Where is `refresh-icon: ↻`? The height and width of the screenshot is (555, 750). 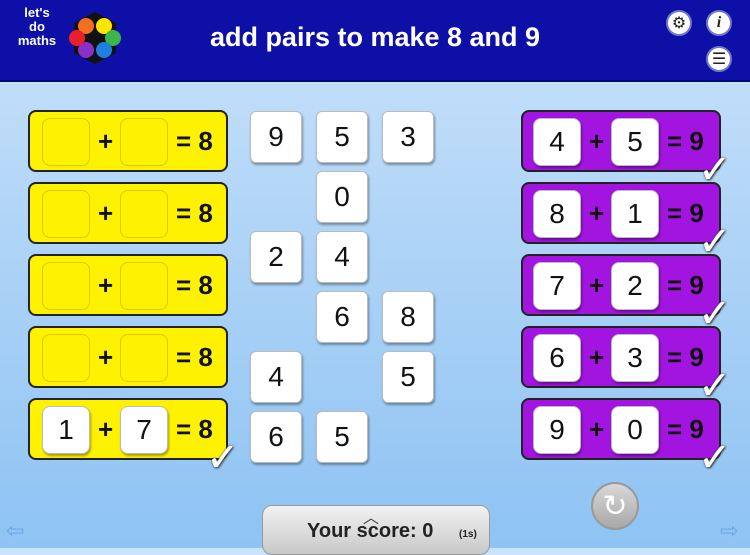
refresh-icon: ↻ is located at coordinates (615, 506).